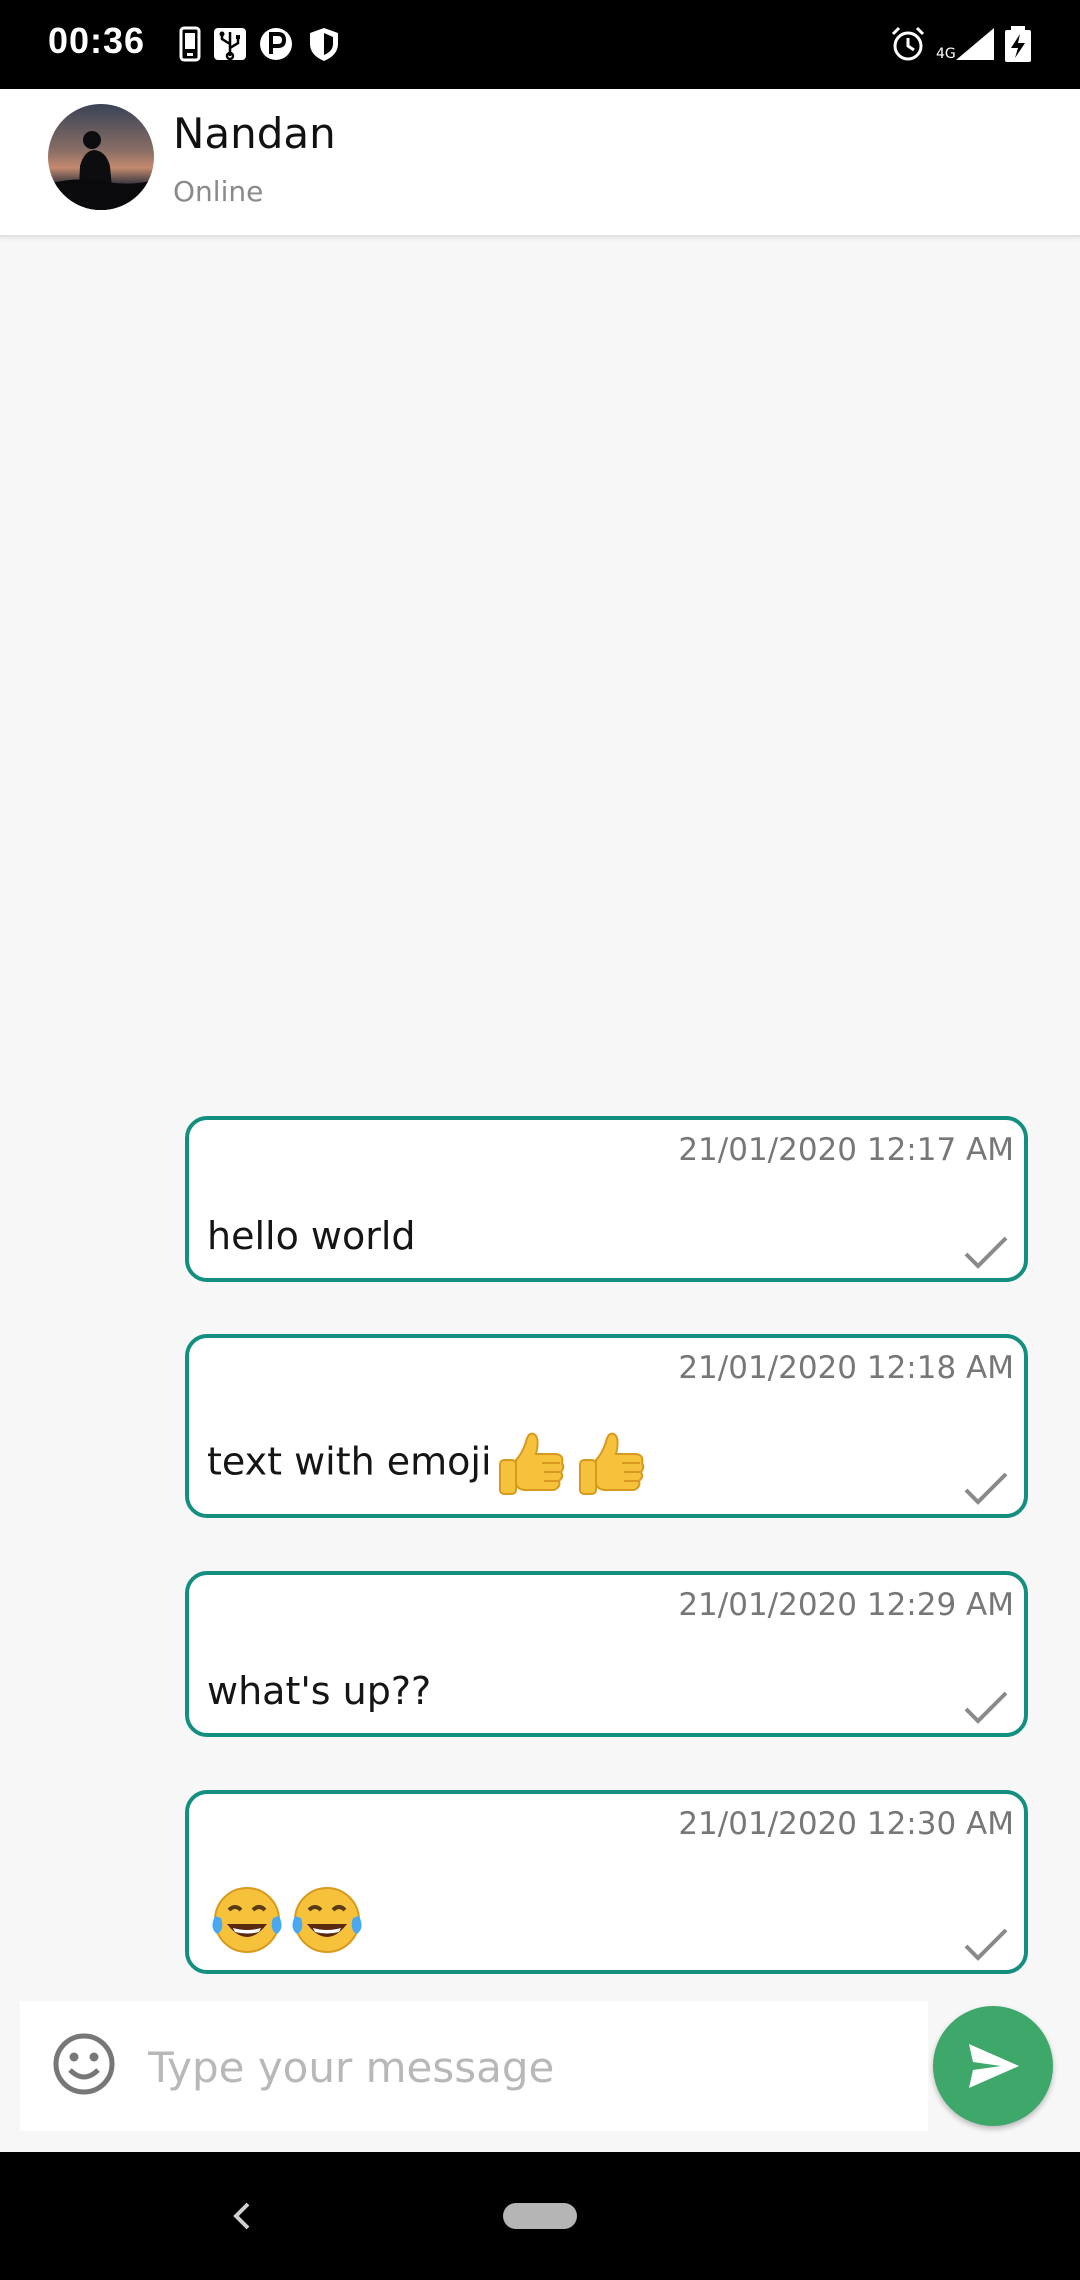  What do you see at coordinates (1018, 44) in the screenshot?
I see `battery-charging-icon` at bounding box center [1018, 44].